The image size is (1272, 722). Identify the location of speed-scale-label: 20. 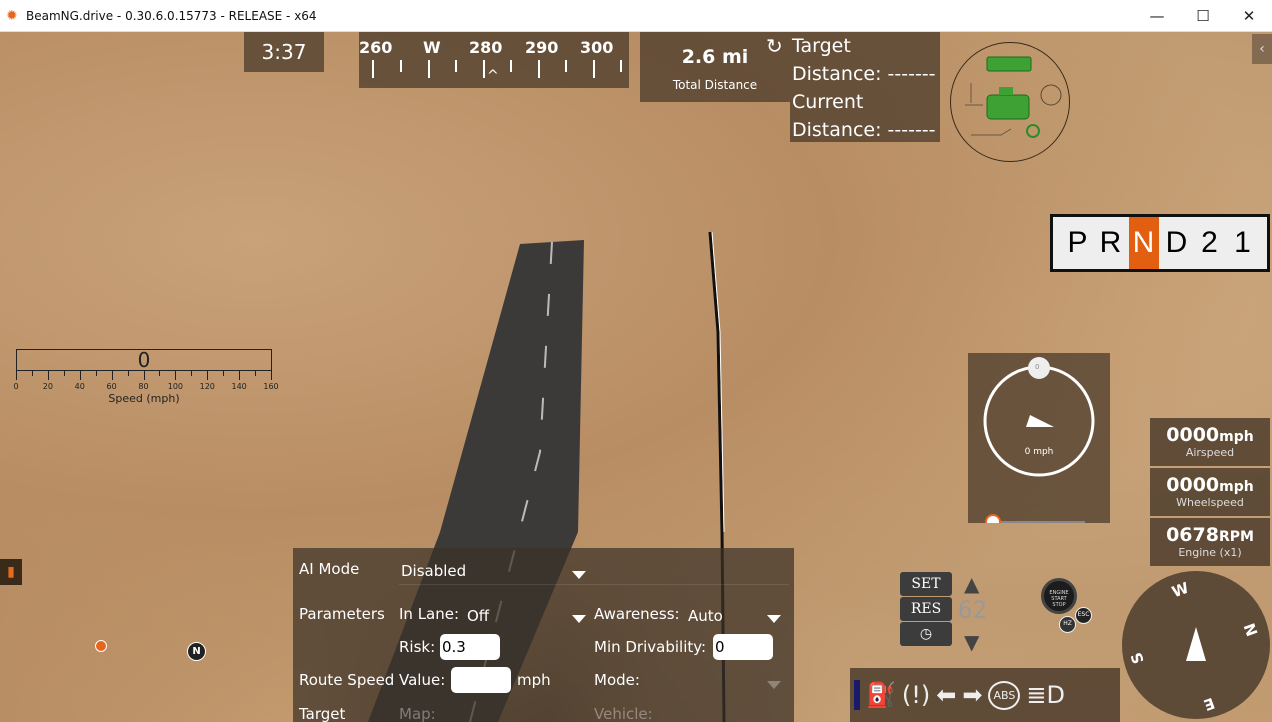
(47, 386).